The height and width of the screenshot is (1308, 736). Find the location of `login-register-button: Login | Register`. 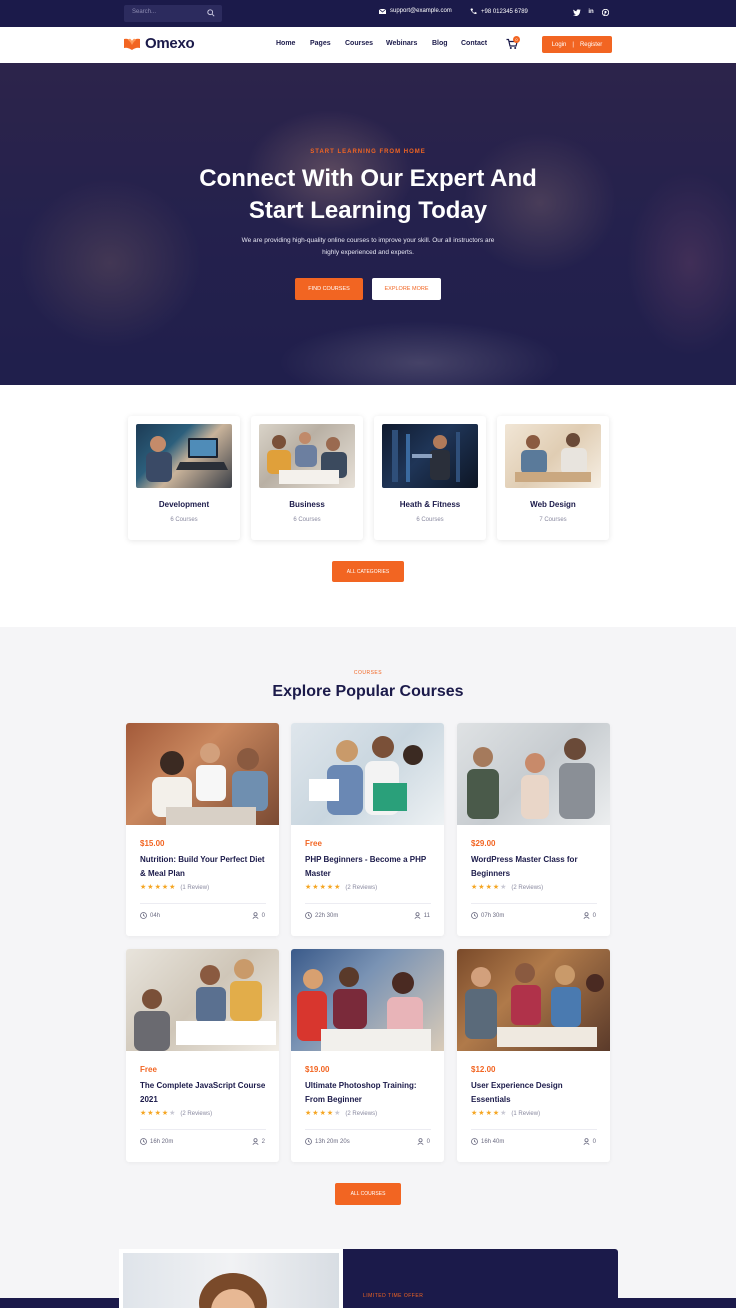

login-register-button: Login | Register is located at coordinates (577, 44).